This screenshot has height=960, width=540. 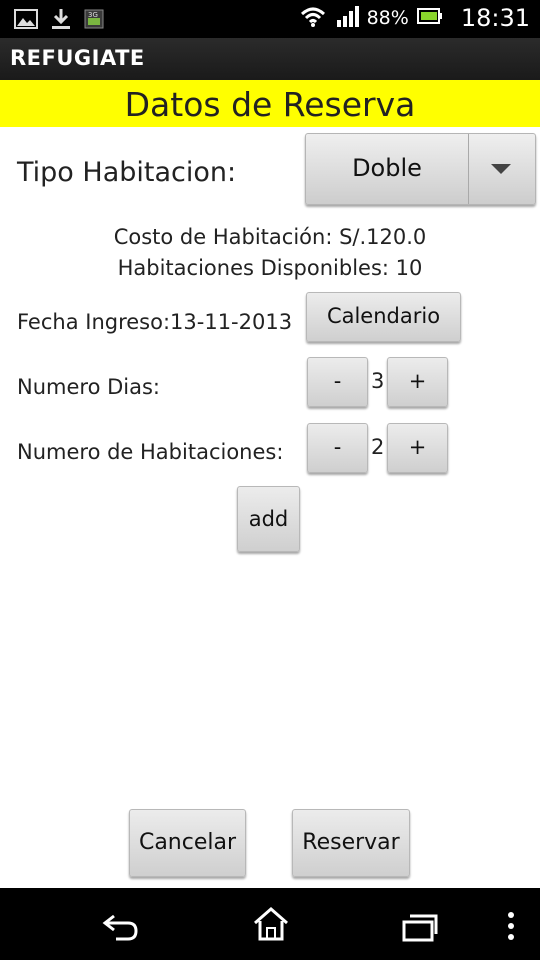 I want to click on back-icon, so click(x=121, y=929).